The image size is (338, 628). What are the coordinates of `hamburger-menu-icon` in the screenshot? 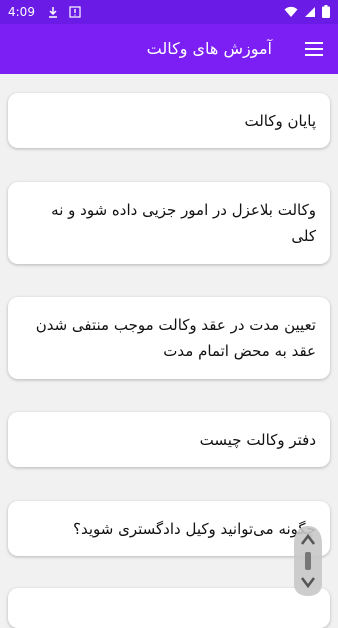 It's located at (314, 49).